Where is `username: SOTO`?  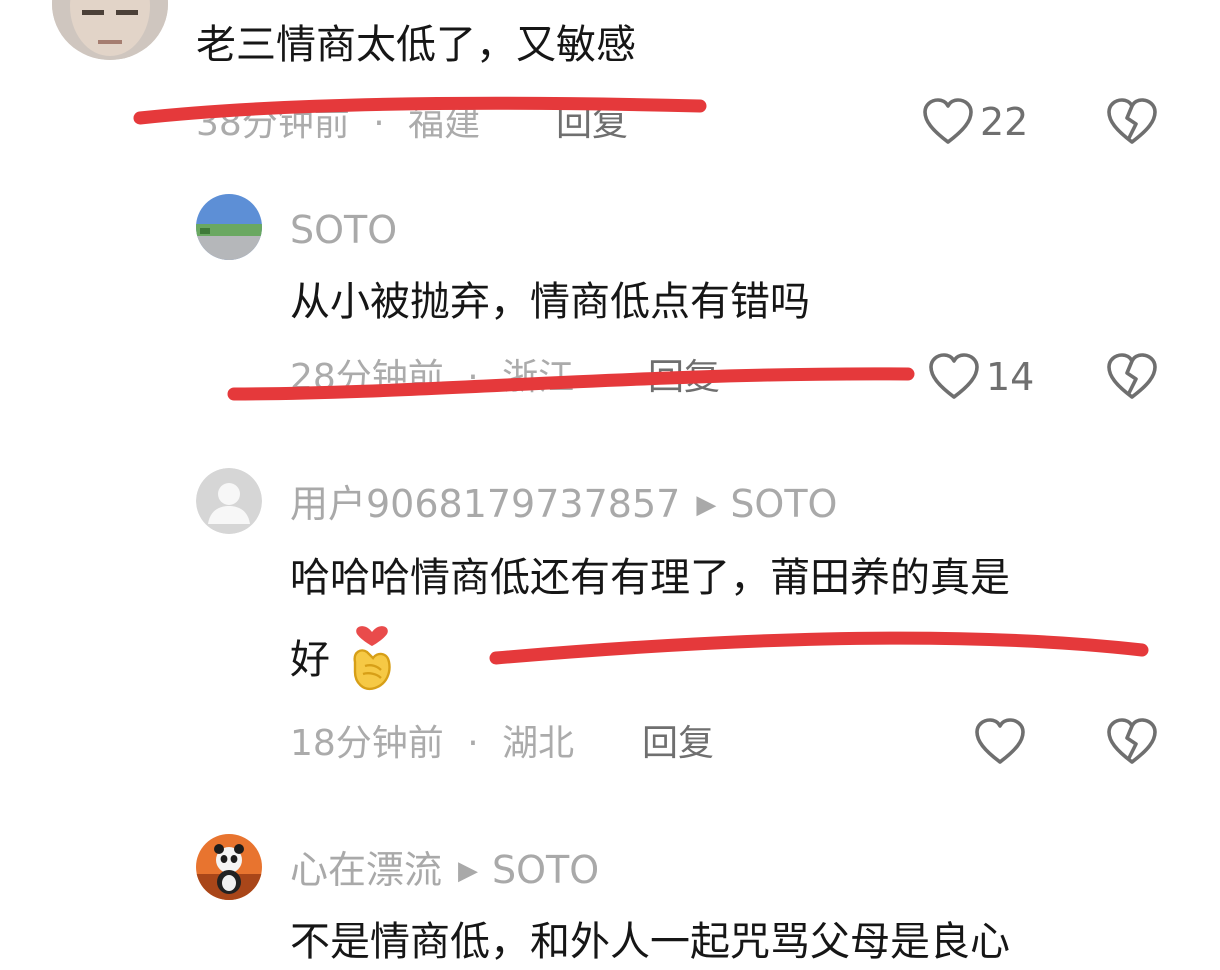
username: SOTO is located at coordinates (343, 230).